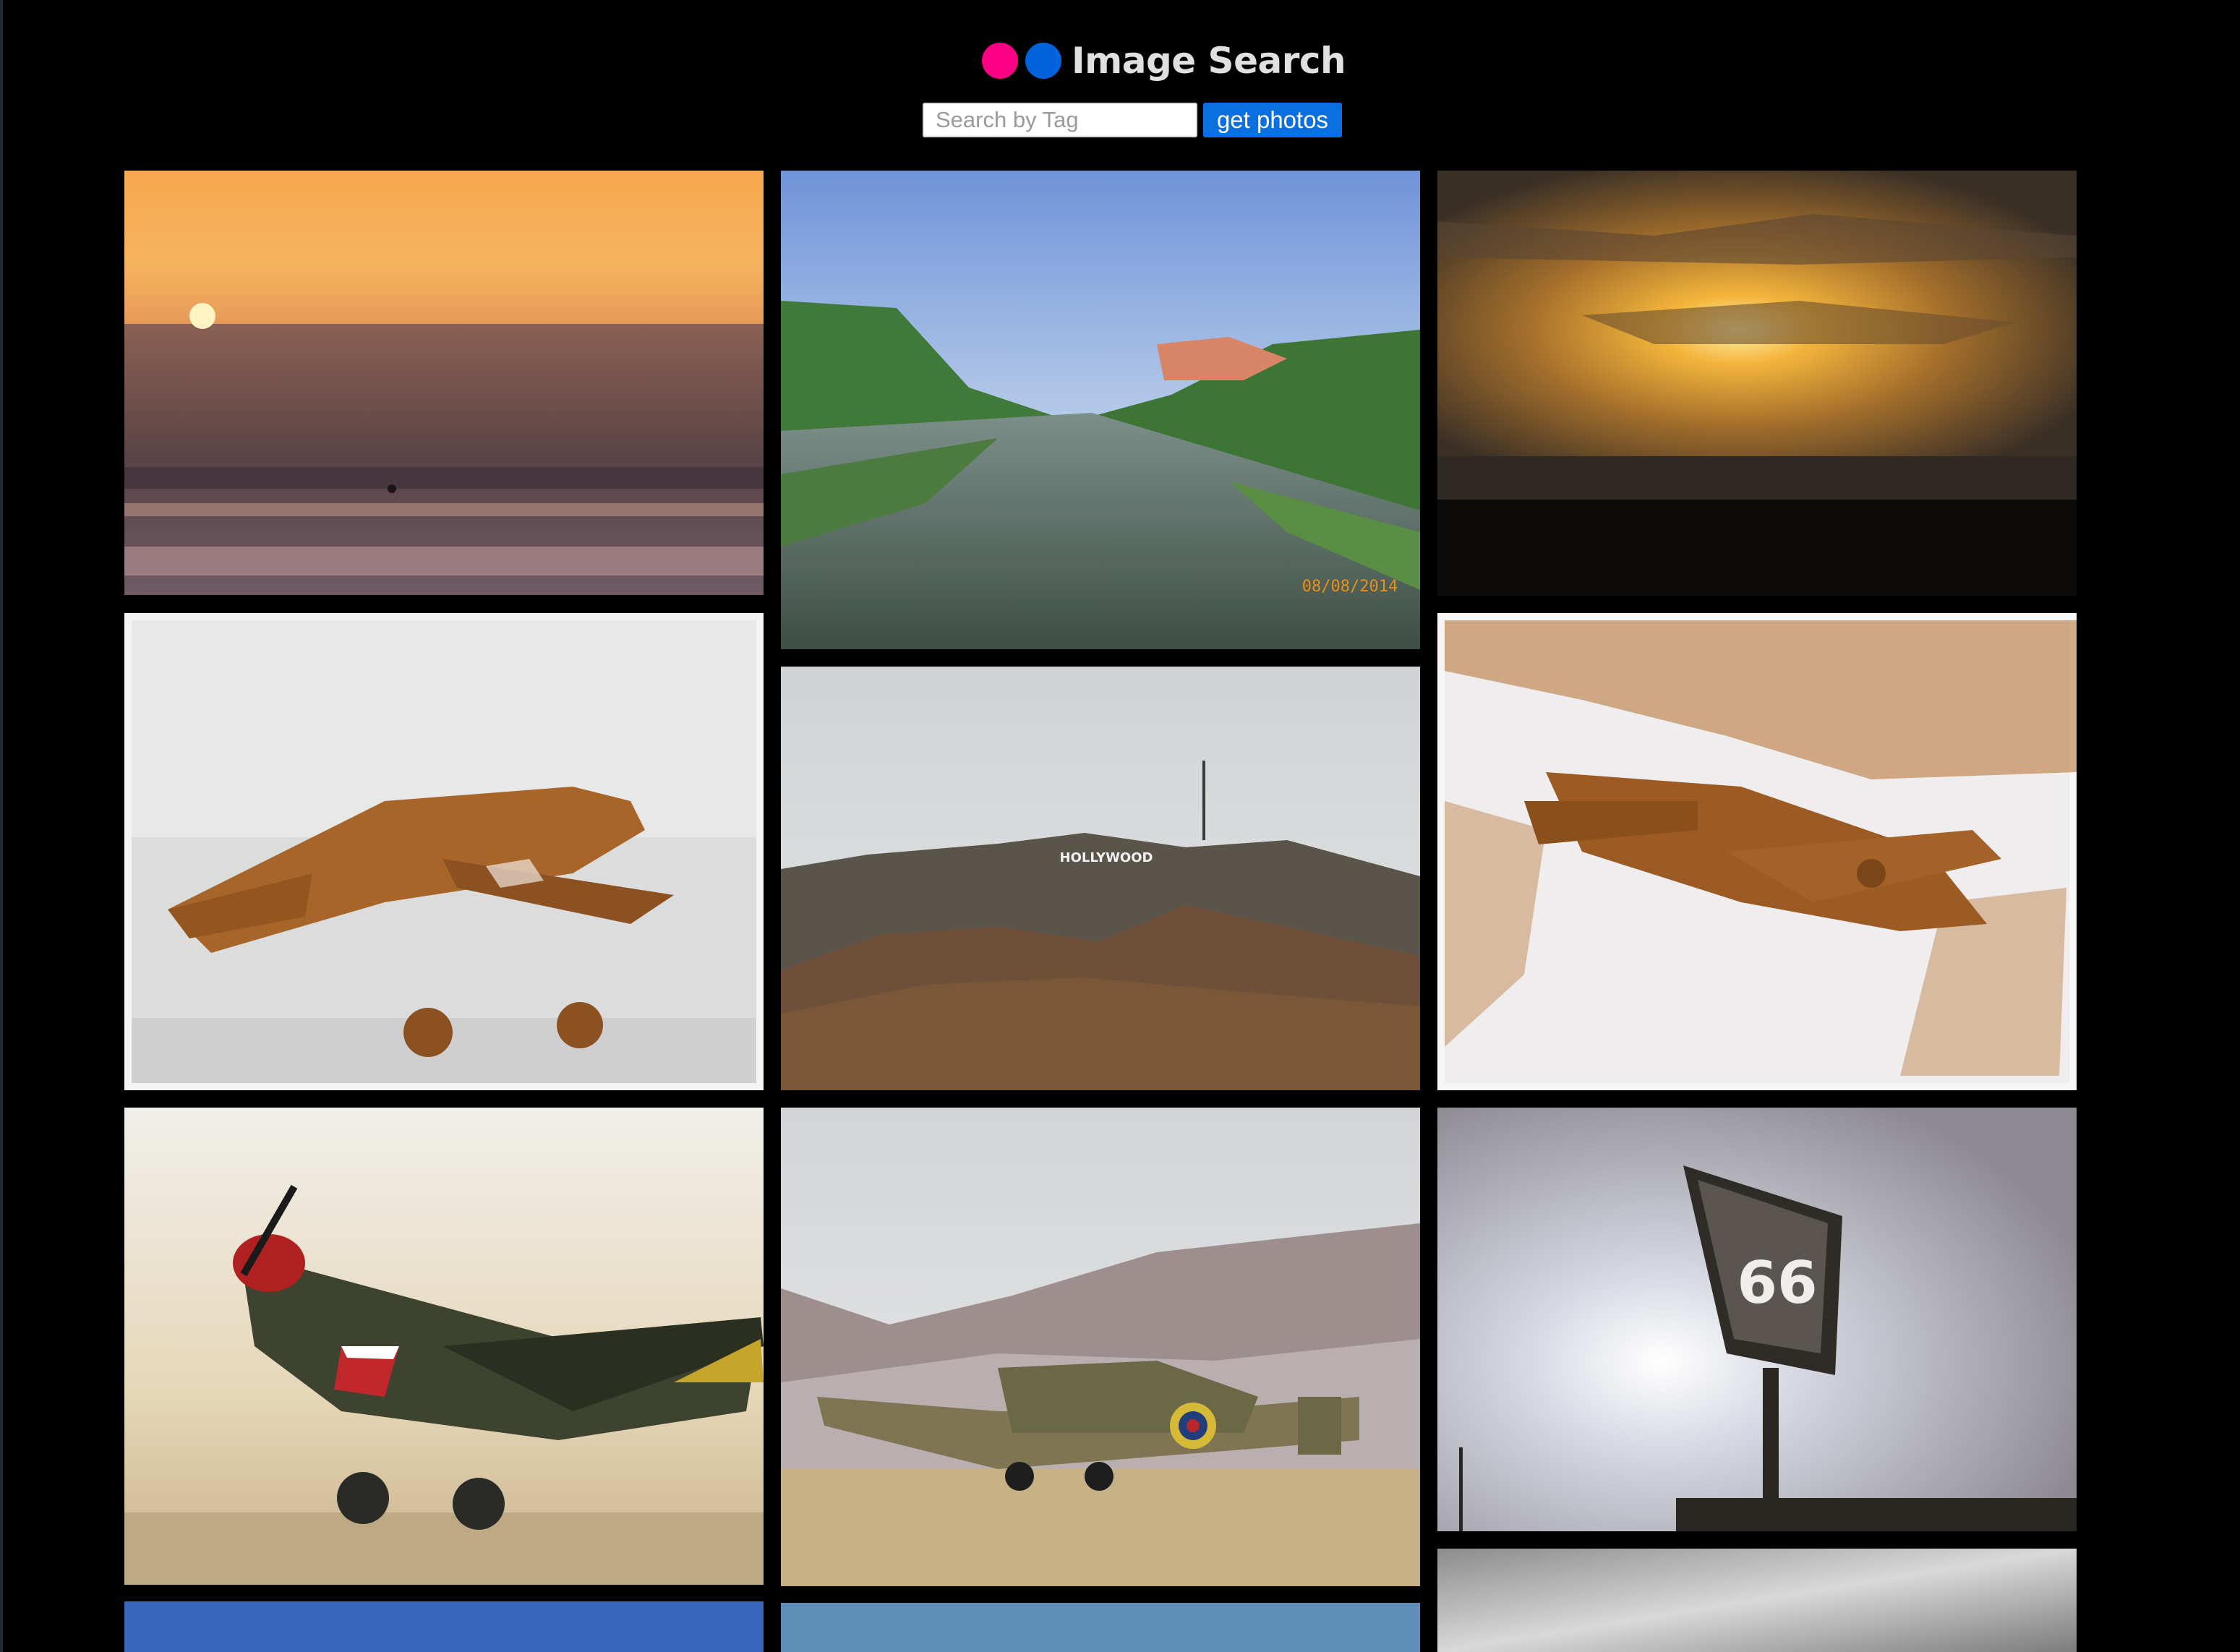  Describe the element at coordinates (1106, 857) in the screenshot. I see `hollywood-sign-text: HOLLYWOOD` at that location.